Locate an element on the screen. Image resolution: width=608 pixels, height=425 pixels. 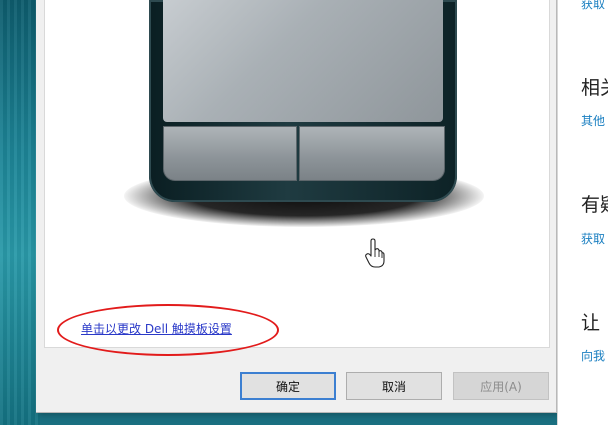
cancel-button: 取消 is located at coordinates (394, 386).